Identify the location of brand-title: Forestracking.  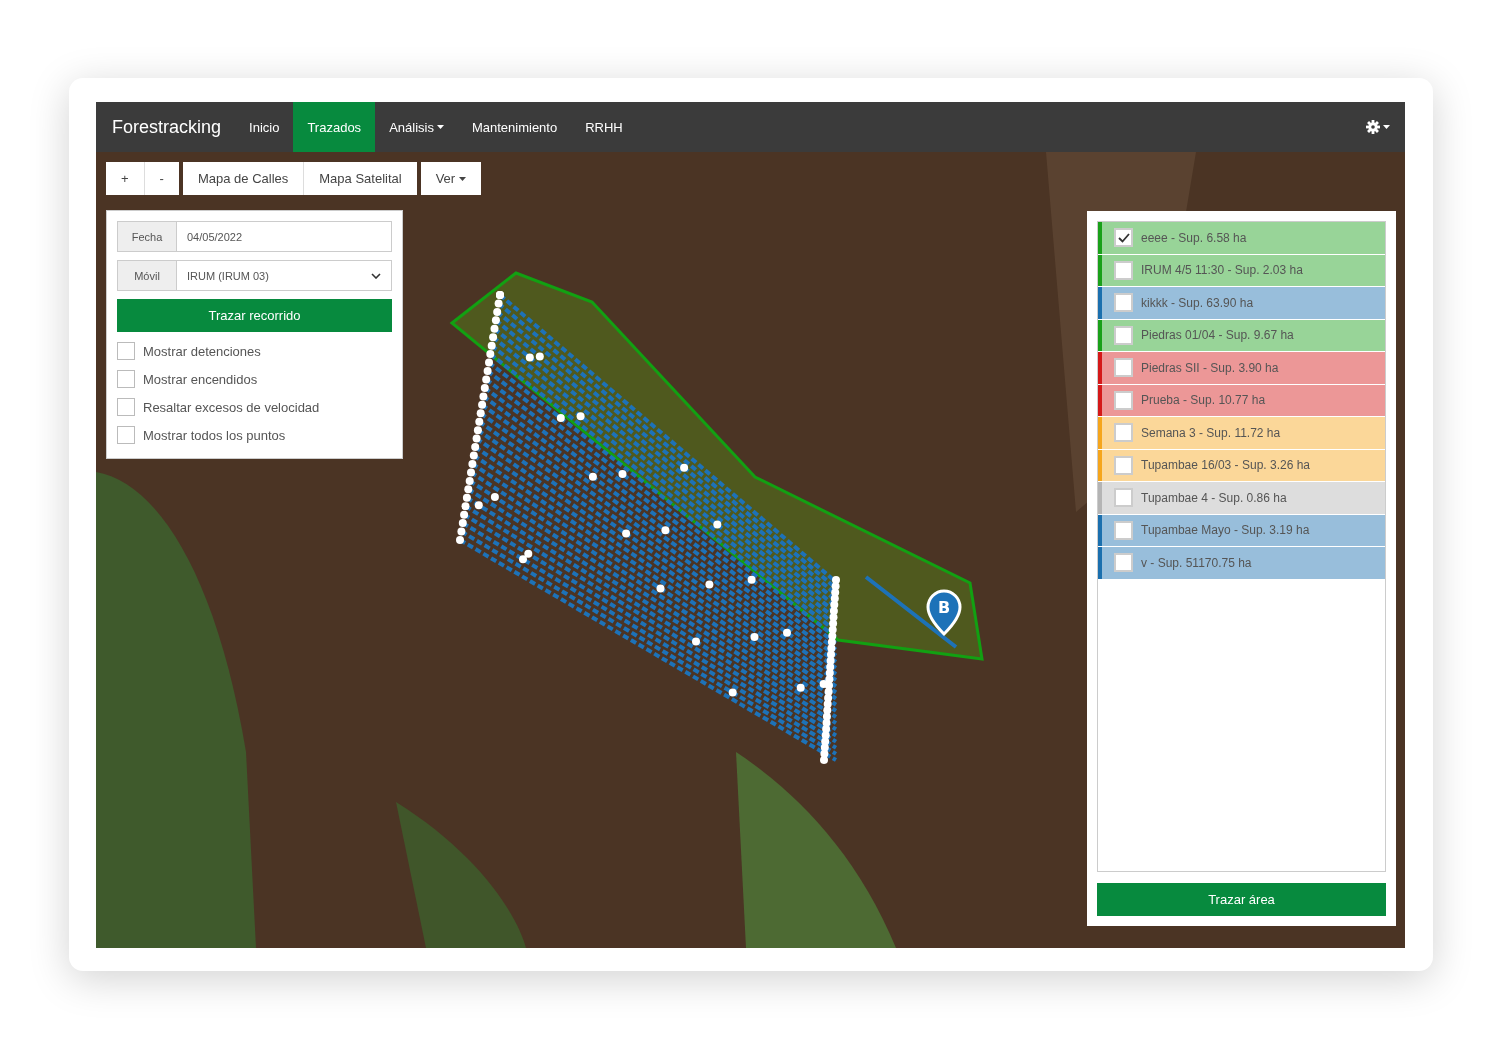
(166, 127).